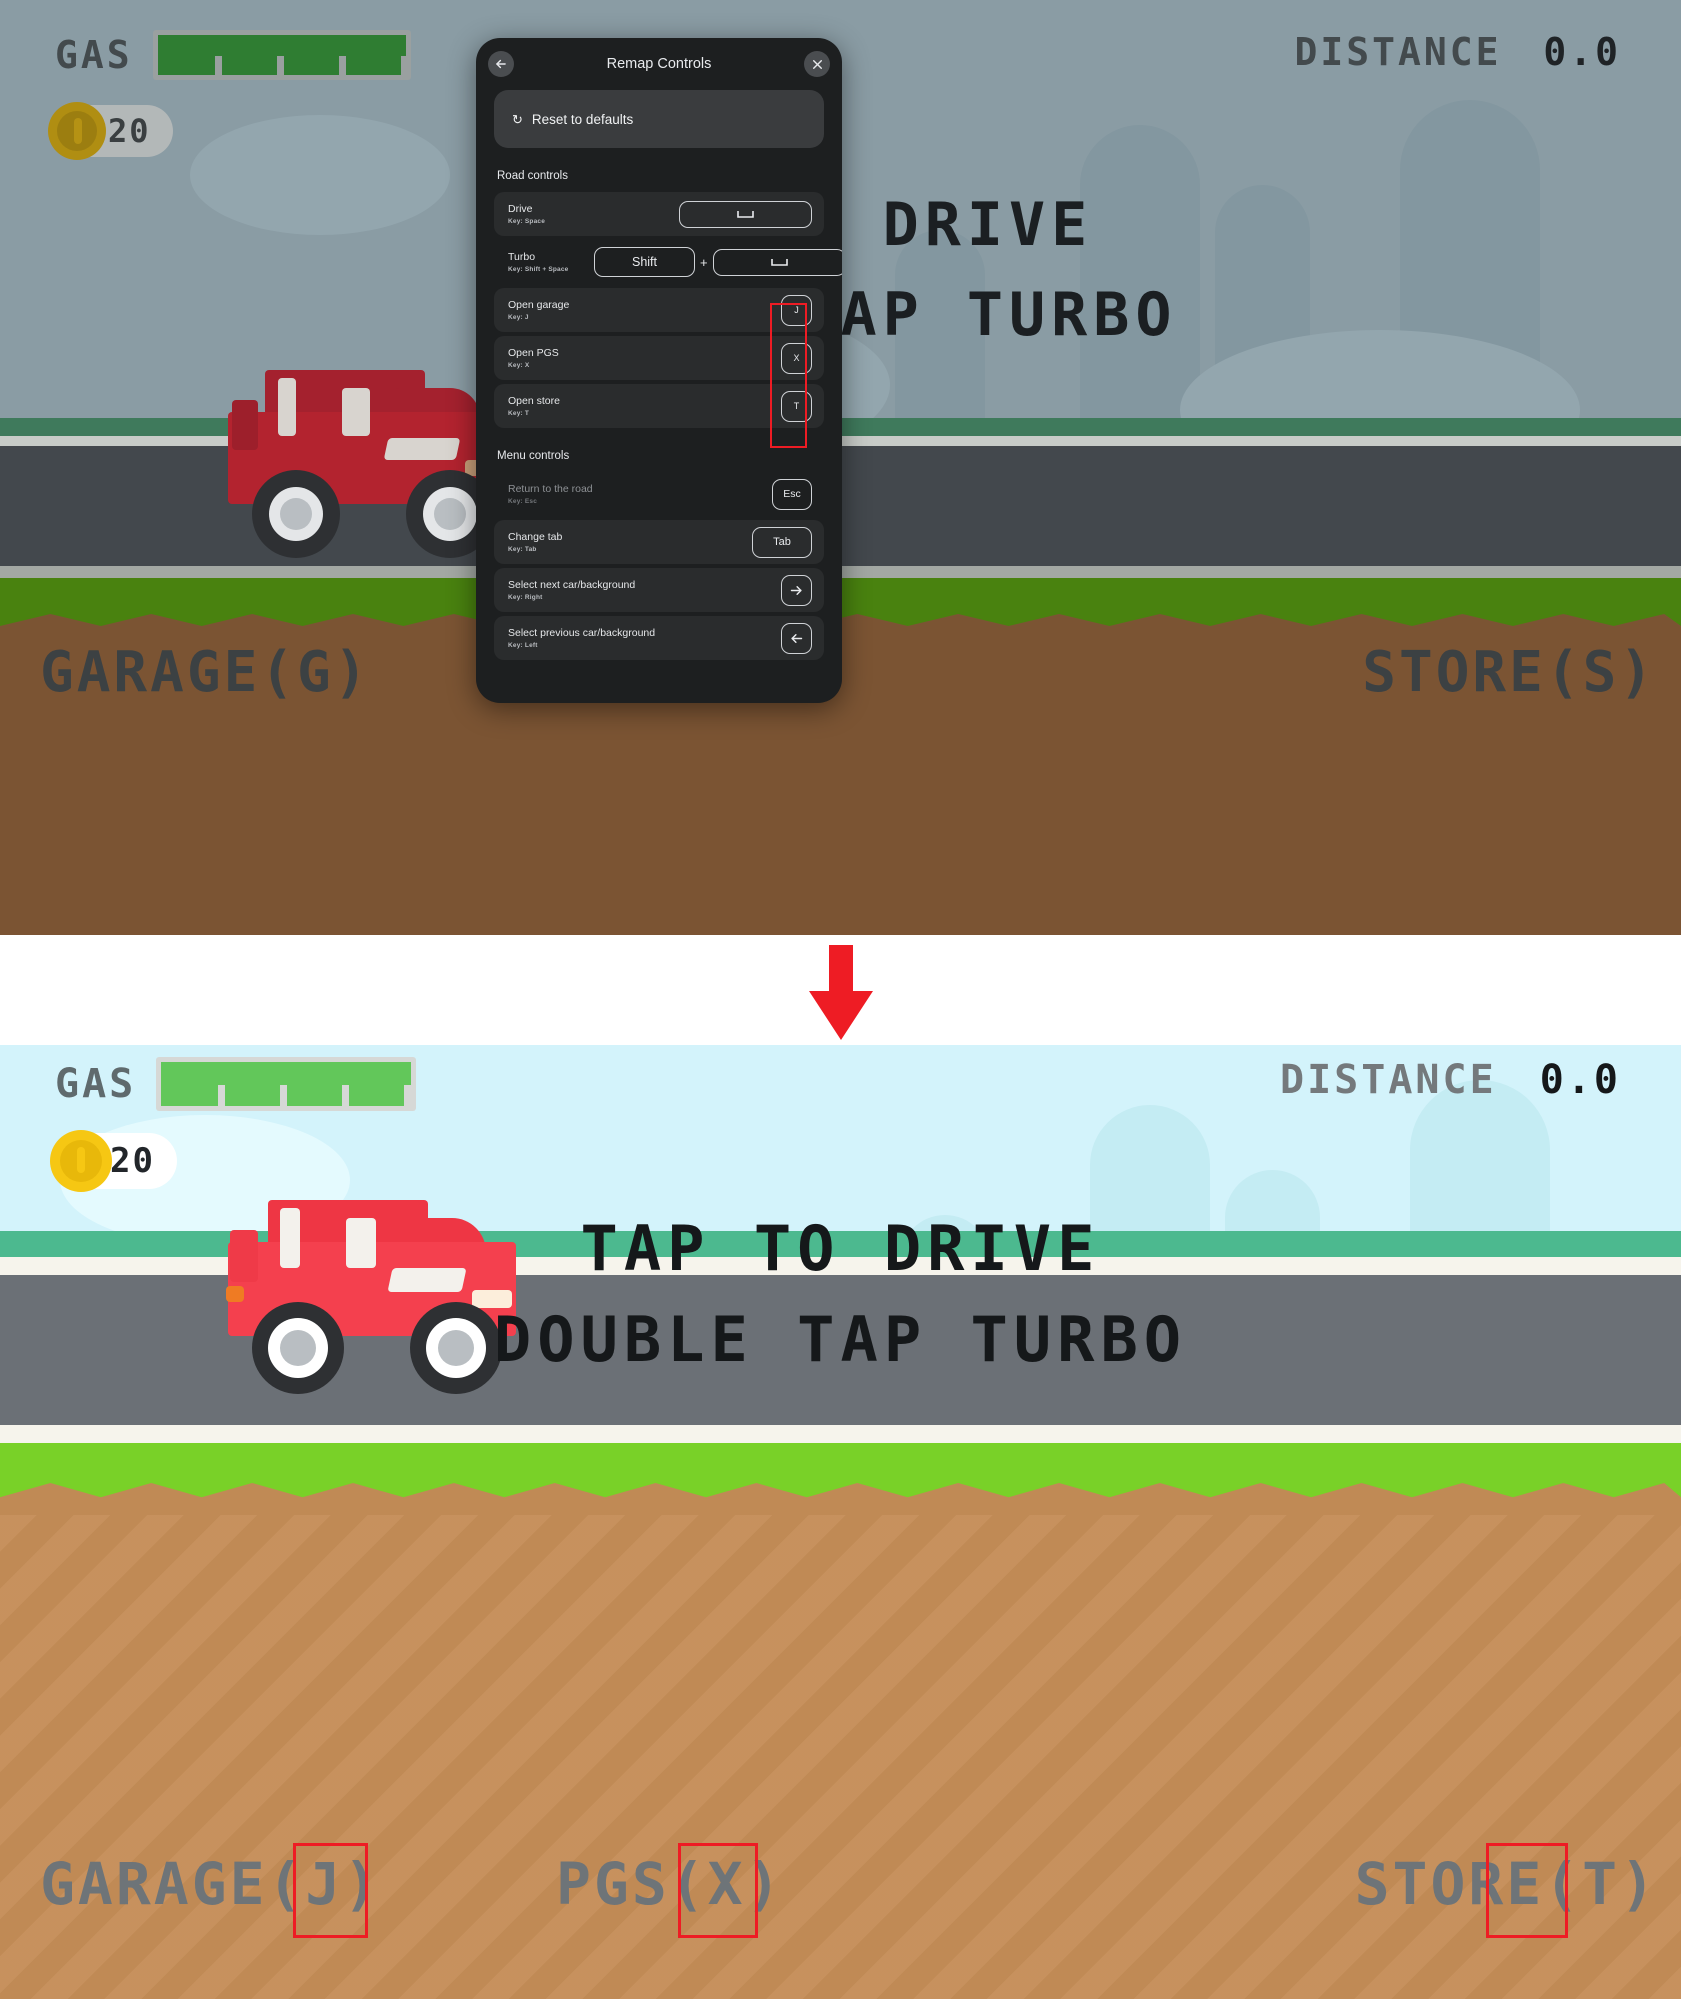 The width and height of the screenshot is (1681, 1999). What do you see at coordinates (659, 119) in the screenshot?
I see `reset-to-defaults-button: ↻ Reset to defaults` at bounding box center [659, 119].